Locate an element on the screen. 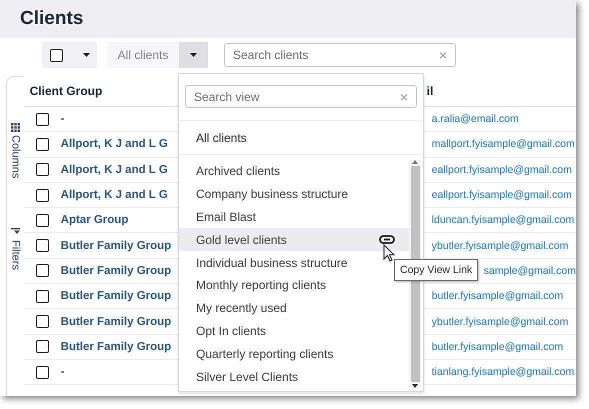 The height and width of the screenshot is (409, 589). email-link: tianlang.fyisample@gmail.com is located at coordinates (503, 372).